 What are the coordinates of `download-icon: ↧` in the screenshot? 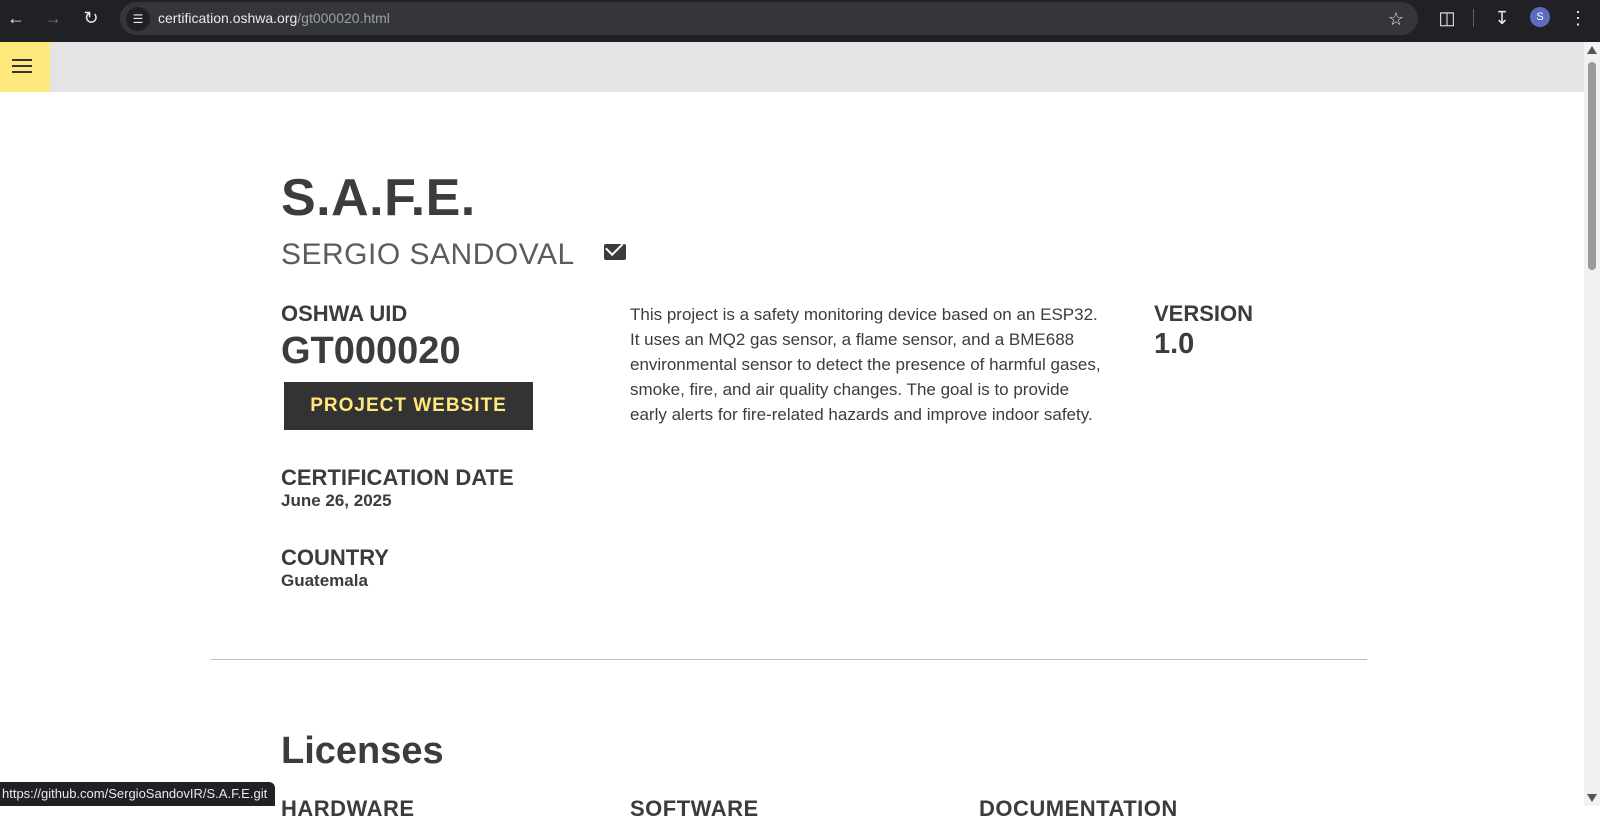 It's located at (1502, 18).